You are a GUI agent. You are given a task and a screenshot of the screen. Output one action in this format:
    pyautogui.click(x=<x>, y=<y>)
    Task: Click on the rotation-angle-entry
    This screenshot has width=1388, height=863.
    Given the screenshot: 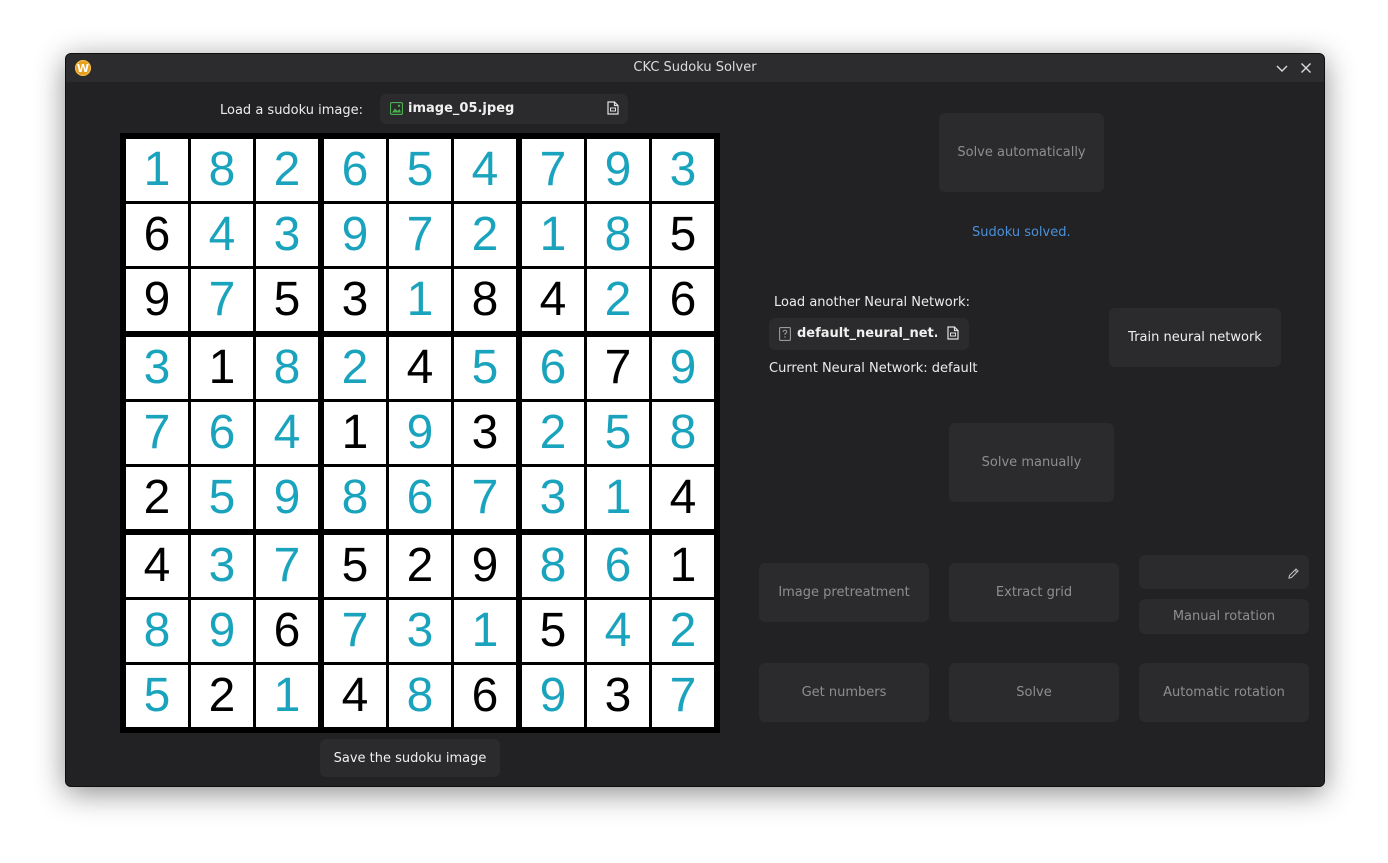 What is the action you would take?
    pyautogui.click(x=1224, y=572)
    